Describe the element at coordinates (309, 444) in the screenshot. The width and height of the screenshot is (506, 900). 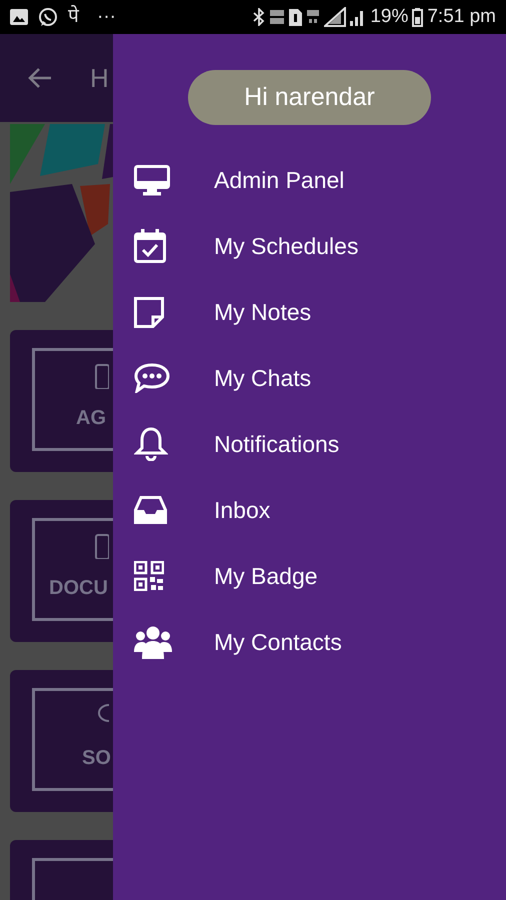
I see `drawer-item: Notifications` at that location.